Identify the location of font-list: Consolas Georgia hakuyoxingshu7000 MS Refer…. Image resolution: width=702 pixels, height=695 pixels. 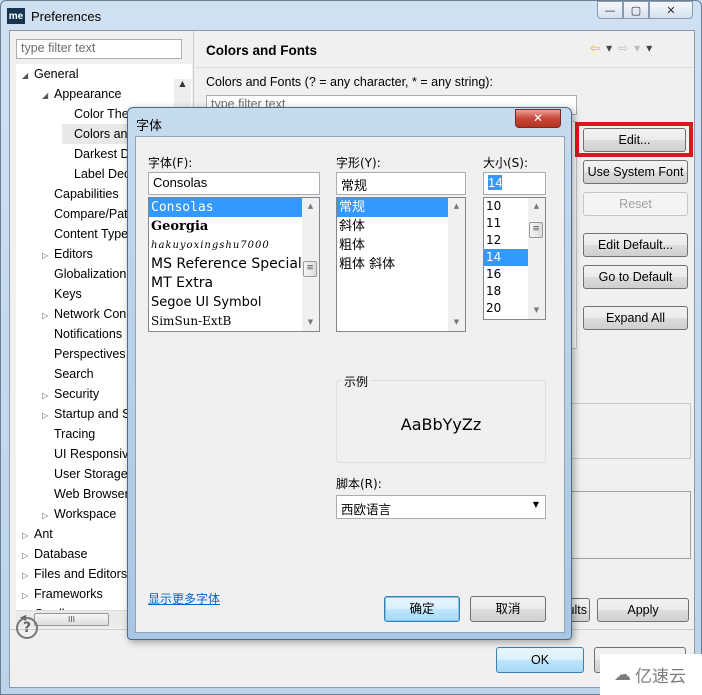
(234, 264).